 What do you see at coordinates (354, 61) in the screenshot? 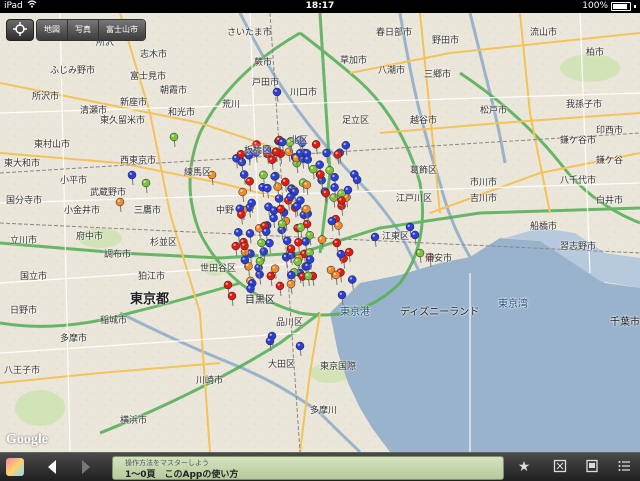
I see `place-label: 草加市` at bounding box center [354, 61].